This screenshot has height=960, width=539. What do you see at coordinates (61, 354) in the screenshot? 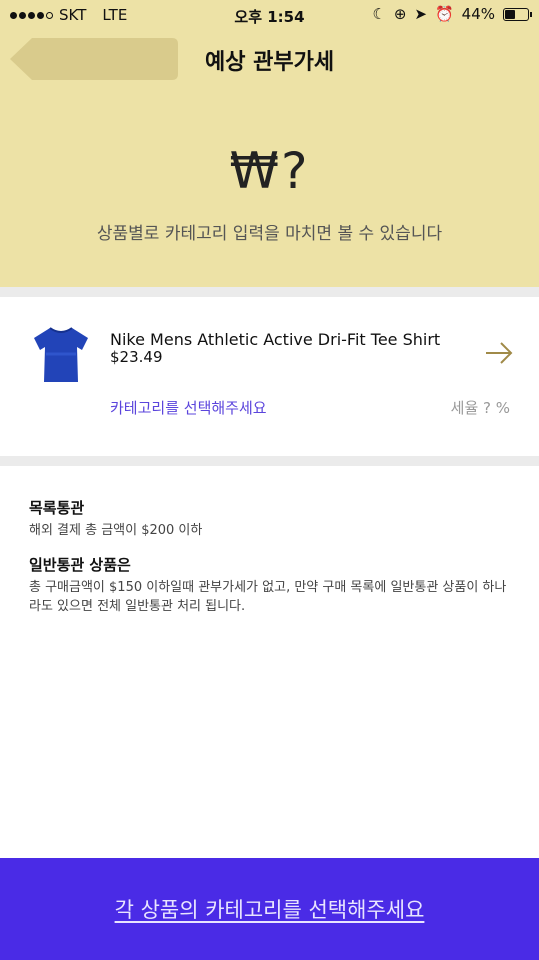
I see `product-thumbnail` at bounding box center [61, 354].